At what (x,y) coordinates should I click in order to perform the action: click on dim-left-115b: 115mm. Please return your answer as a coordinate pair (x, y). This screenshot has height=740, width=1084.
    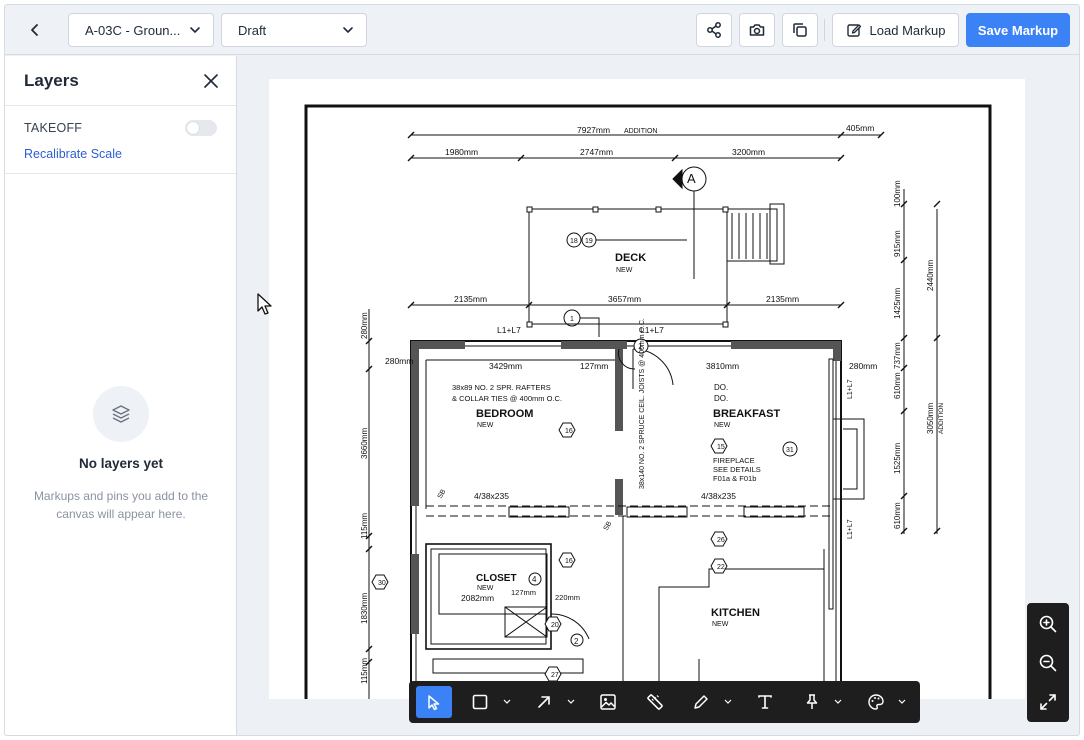
    Looking at the image, I should click on (364, 671).